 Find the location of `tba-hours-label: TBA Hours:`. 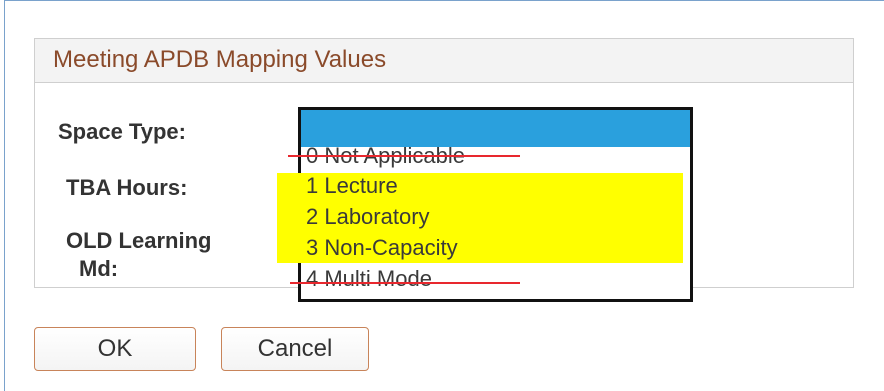

tba-hours-label: TBA Hours: is located at coordinates (127, 187).